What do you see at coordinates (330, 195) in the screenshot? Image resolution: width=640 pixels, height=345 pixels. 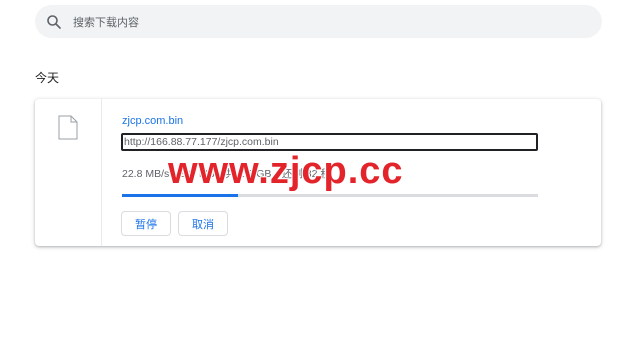 I see `download-progress-bar` at bounding box center [330, 195].